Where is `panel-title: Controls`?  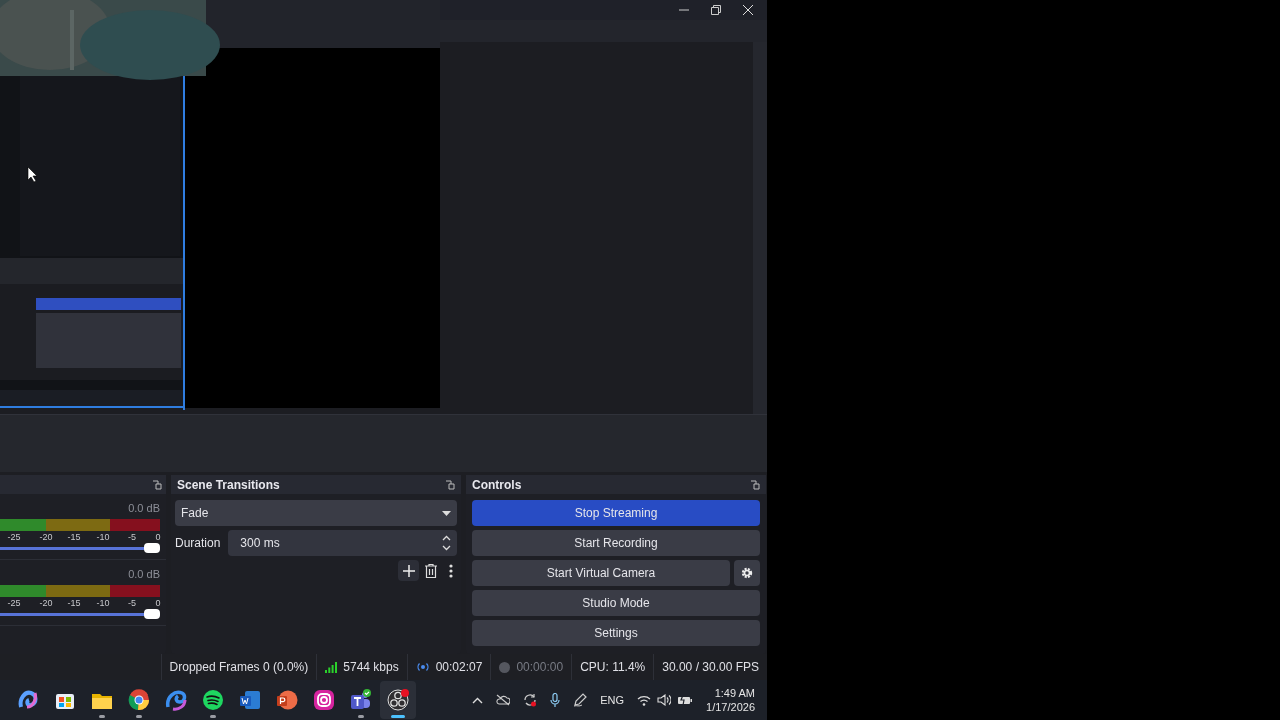 panel-title: Controls is located at coordinates (497, 485).